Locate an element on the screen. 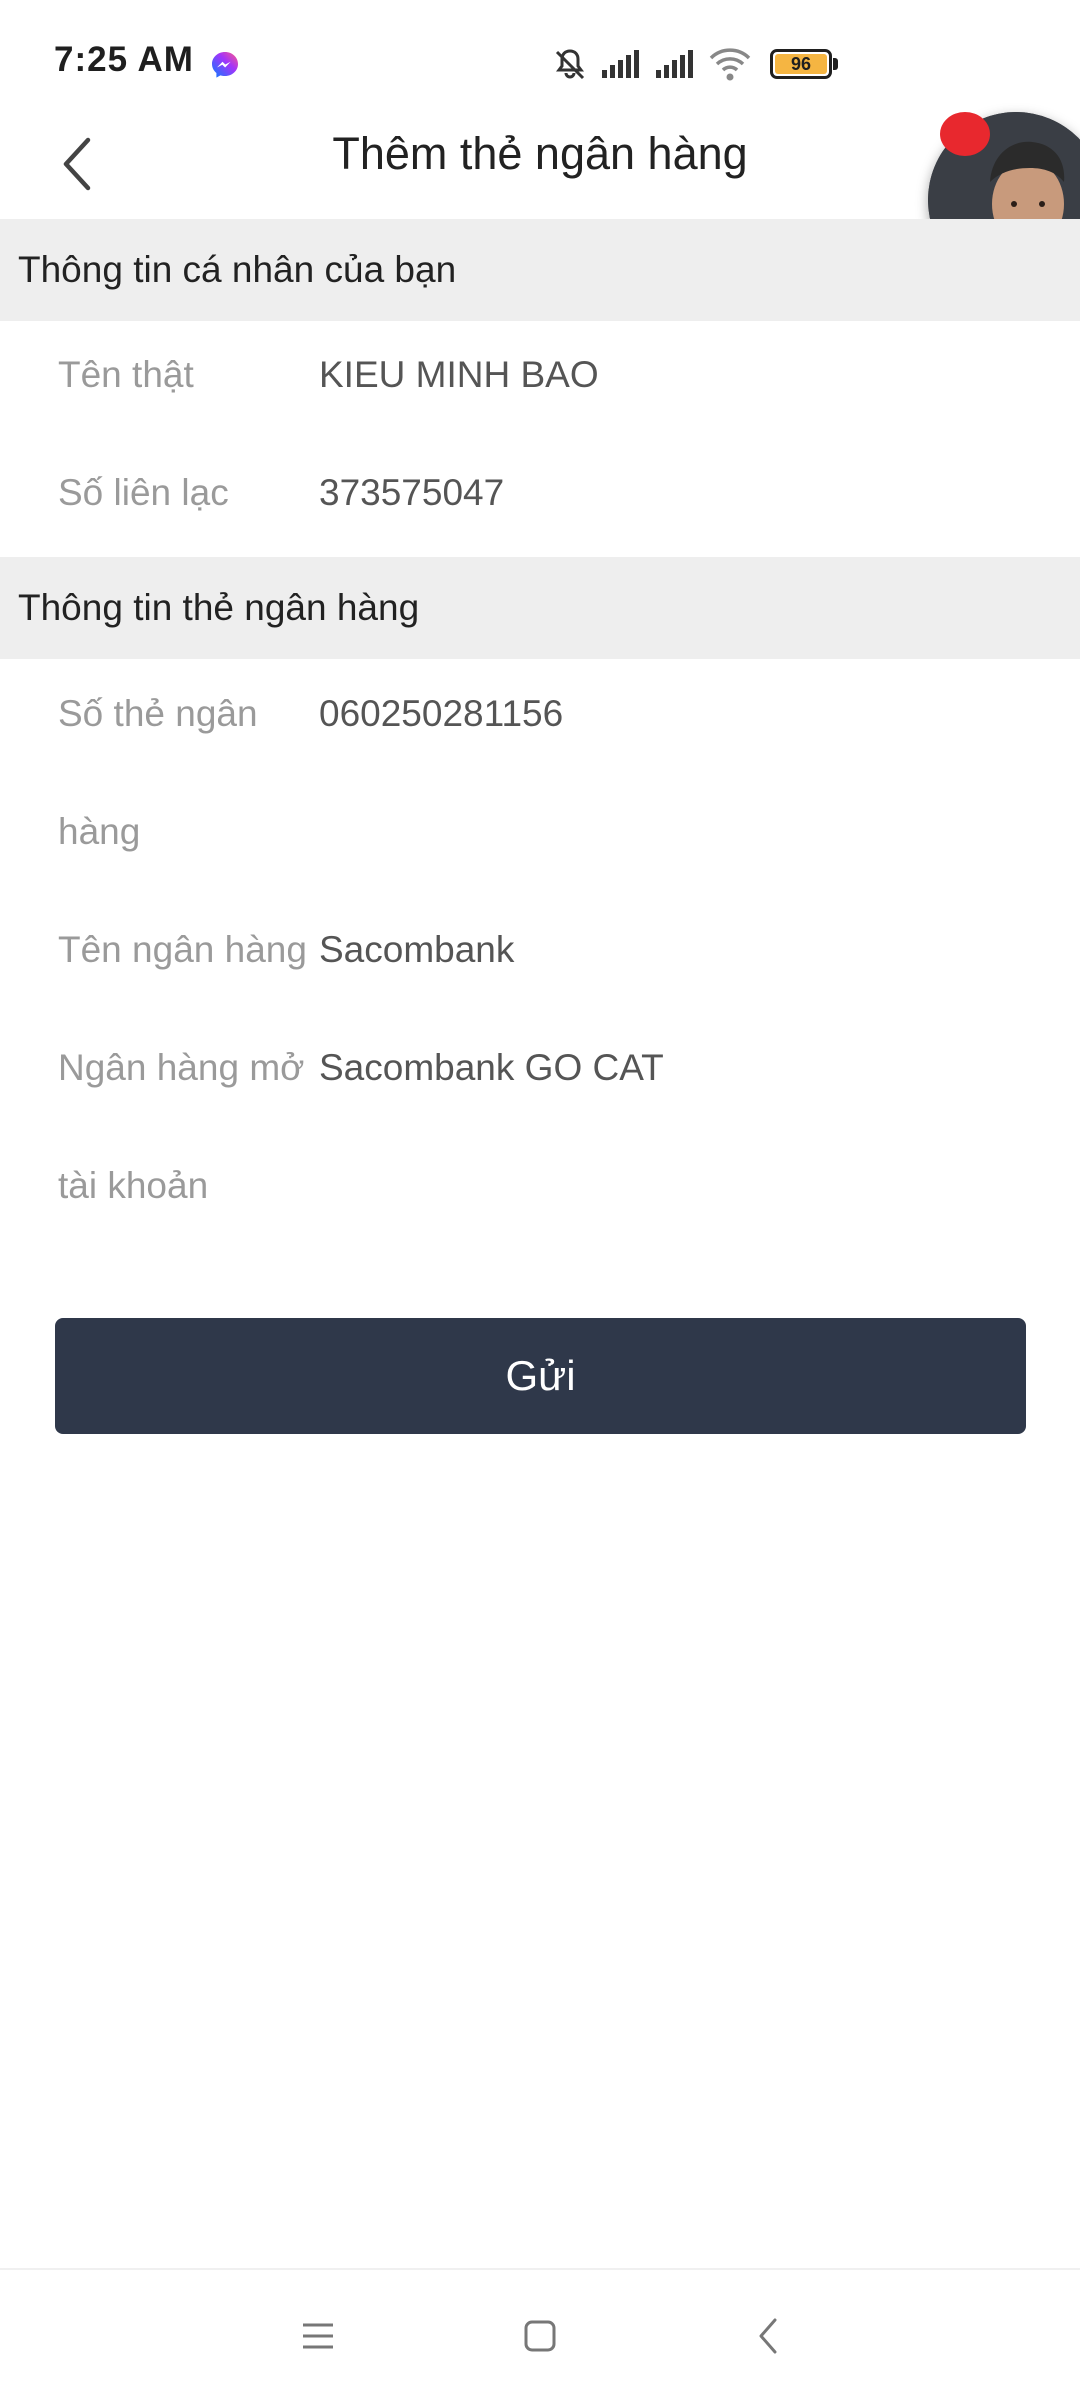 The height and width of the screenshot is (2402, 1080). real-name-label: Tên thật is located at coordinates (126, 374).